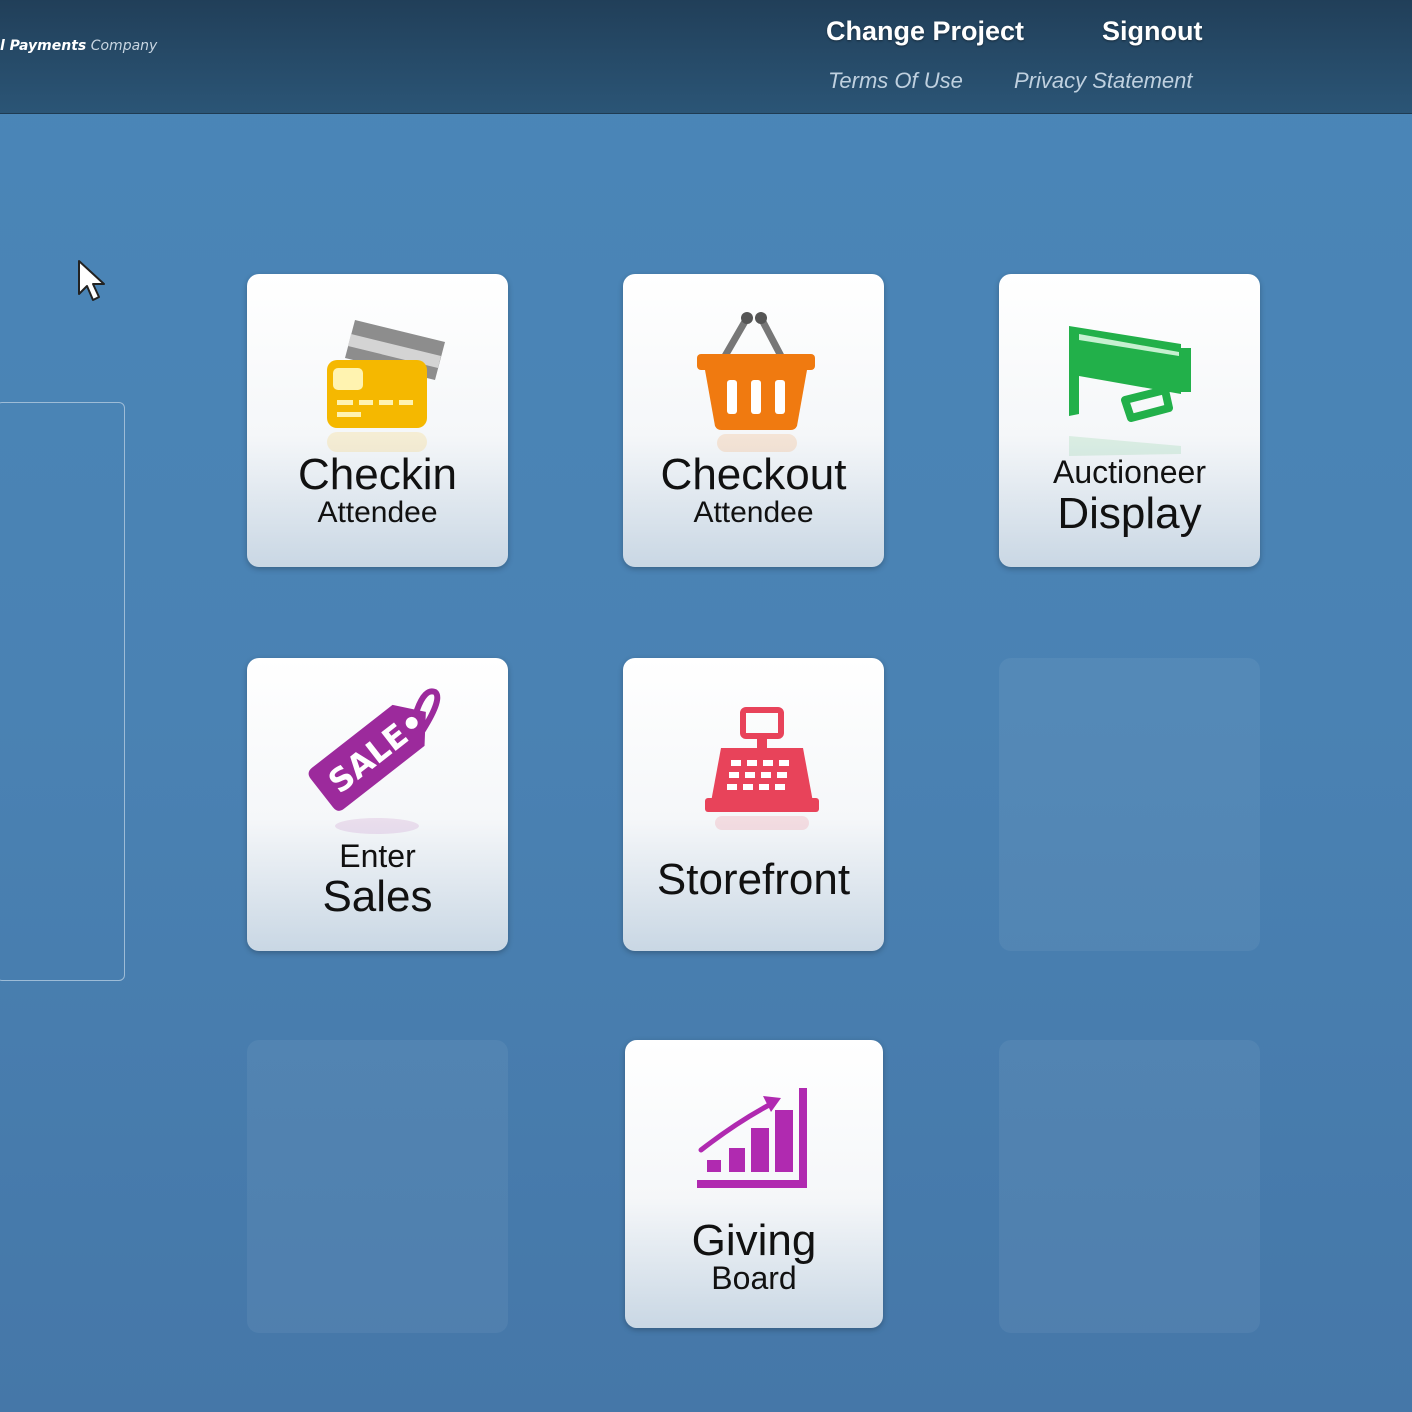 This screenshot has height=1412, width=1412. Describe the element at coordinates (1129, 472) in the screenshot. I see `tile-subtitle: Auctioneer` at that location.